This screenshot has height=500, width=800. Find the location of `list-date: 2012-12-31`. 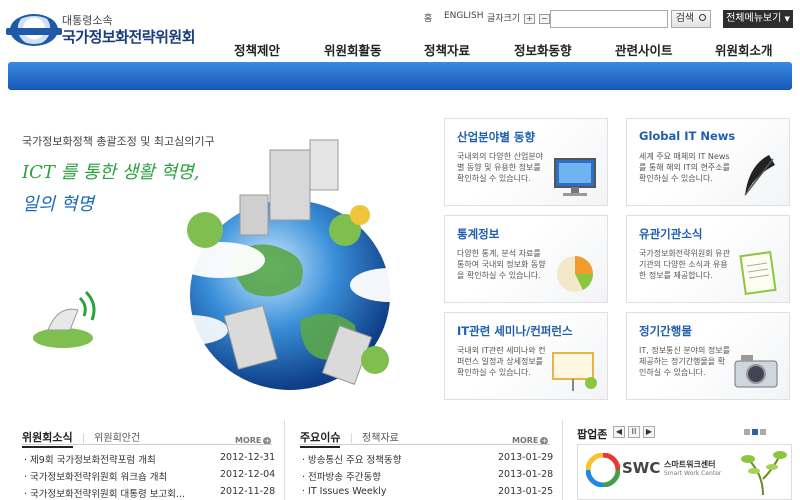

list-date: 2012-12-31 is located at coordinates (248, 457).